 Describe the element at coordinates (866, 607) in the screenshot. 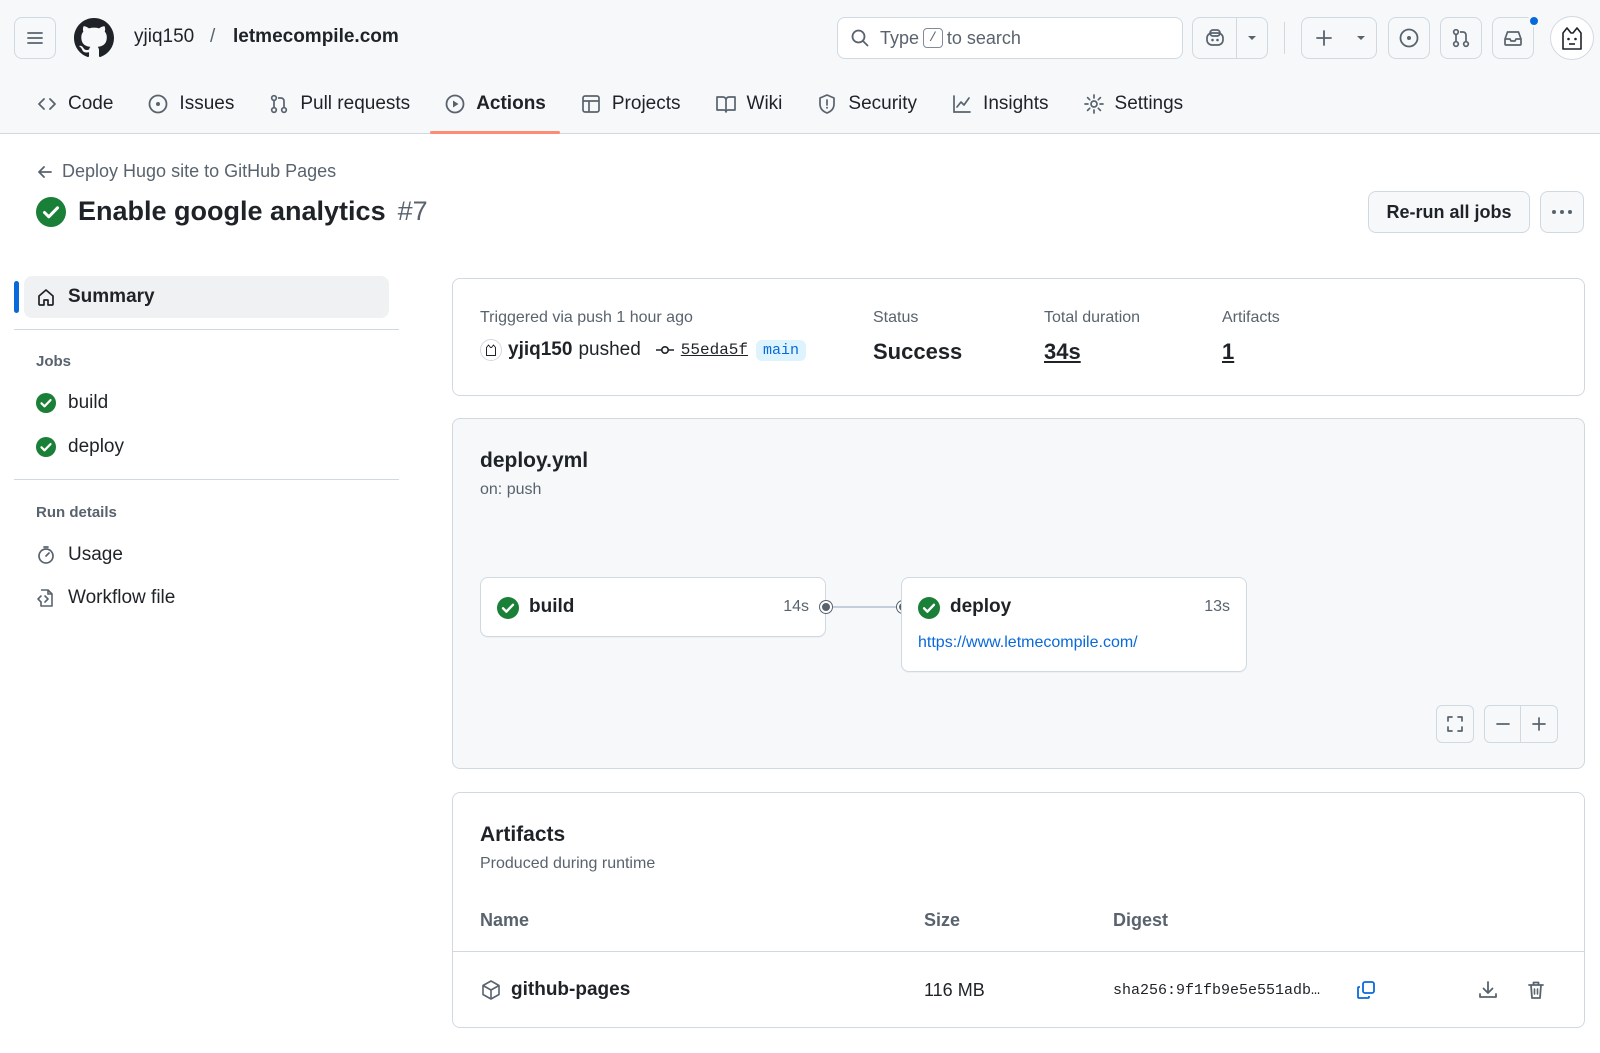

I see `job-connector-line` at that location.